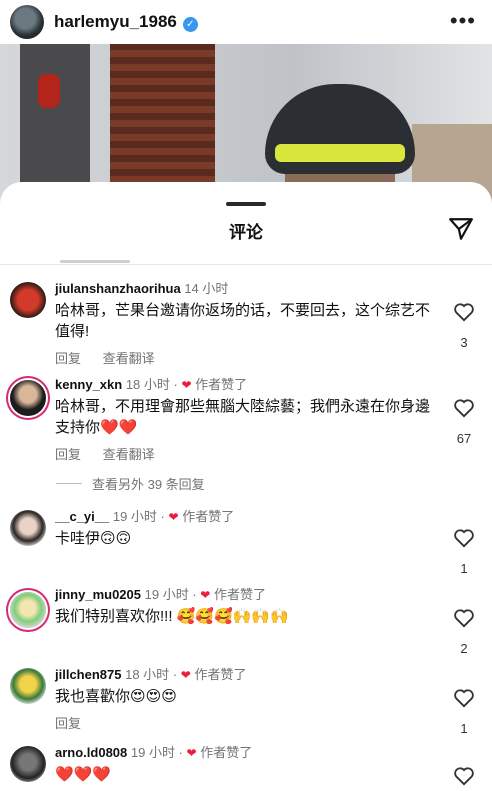  Describe the element at coordinates (83, 774) in the screenshot. I see `comment-text: ❤️❤️❤️` at that location.